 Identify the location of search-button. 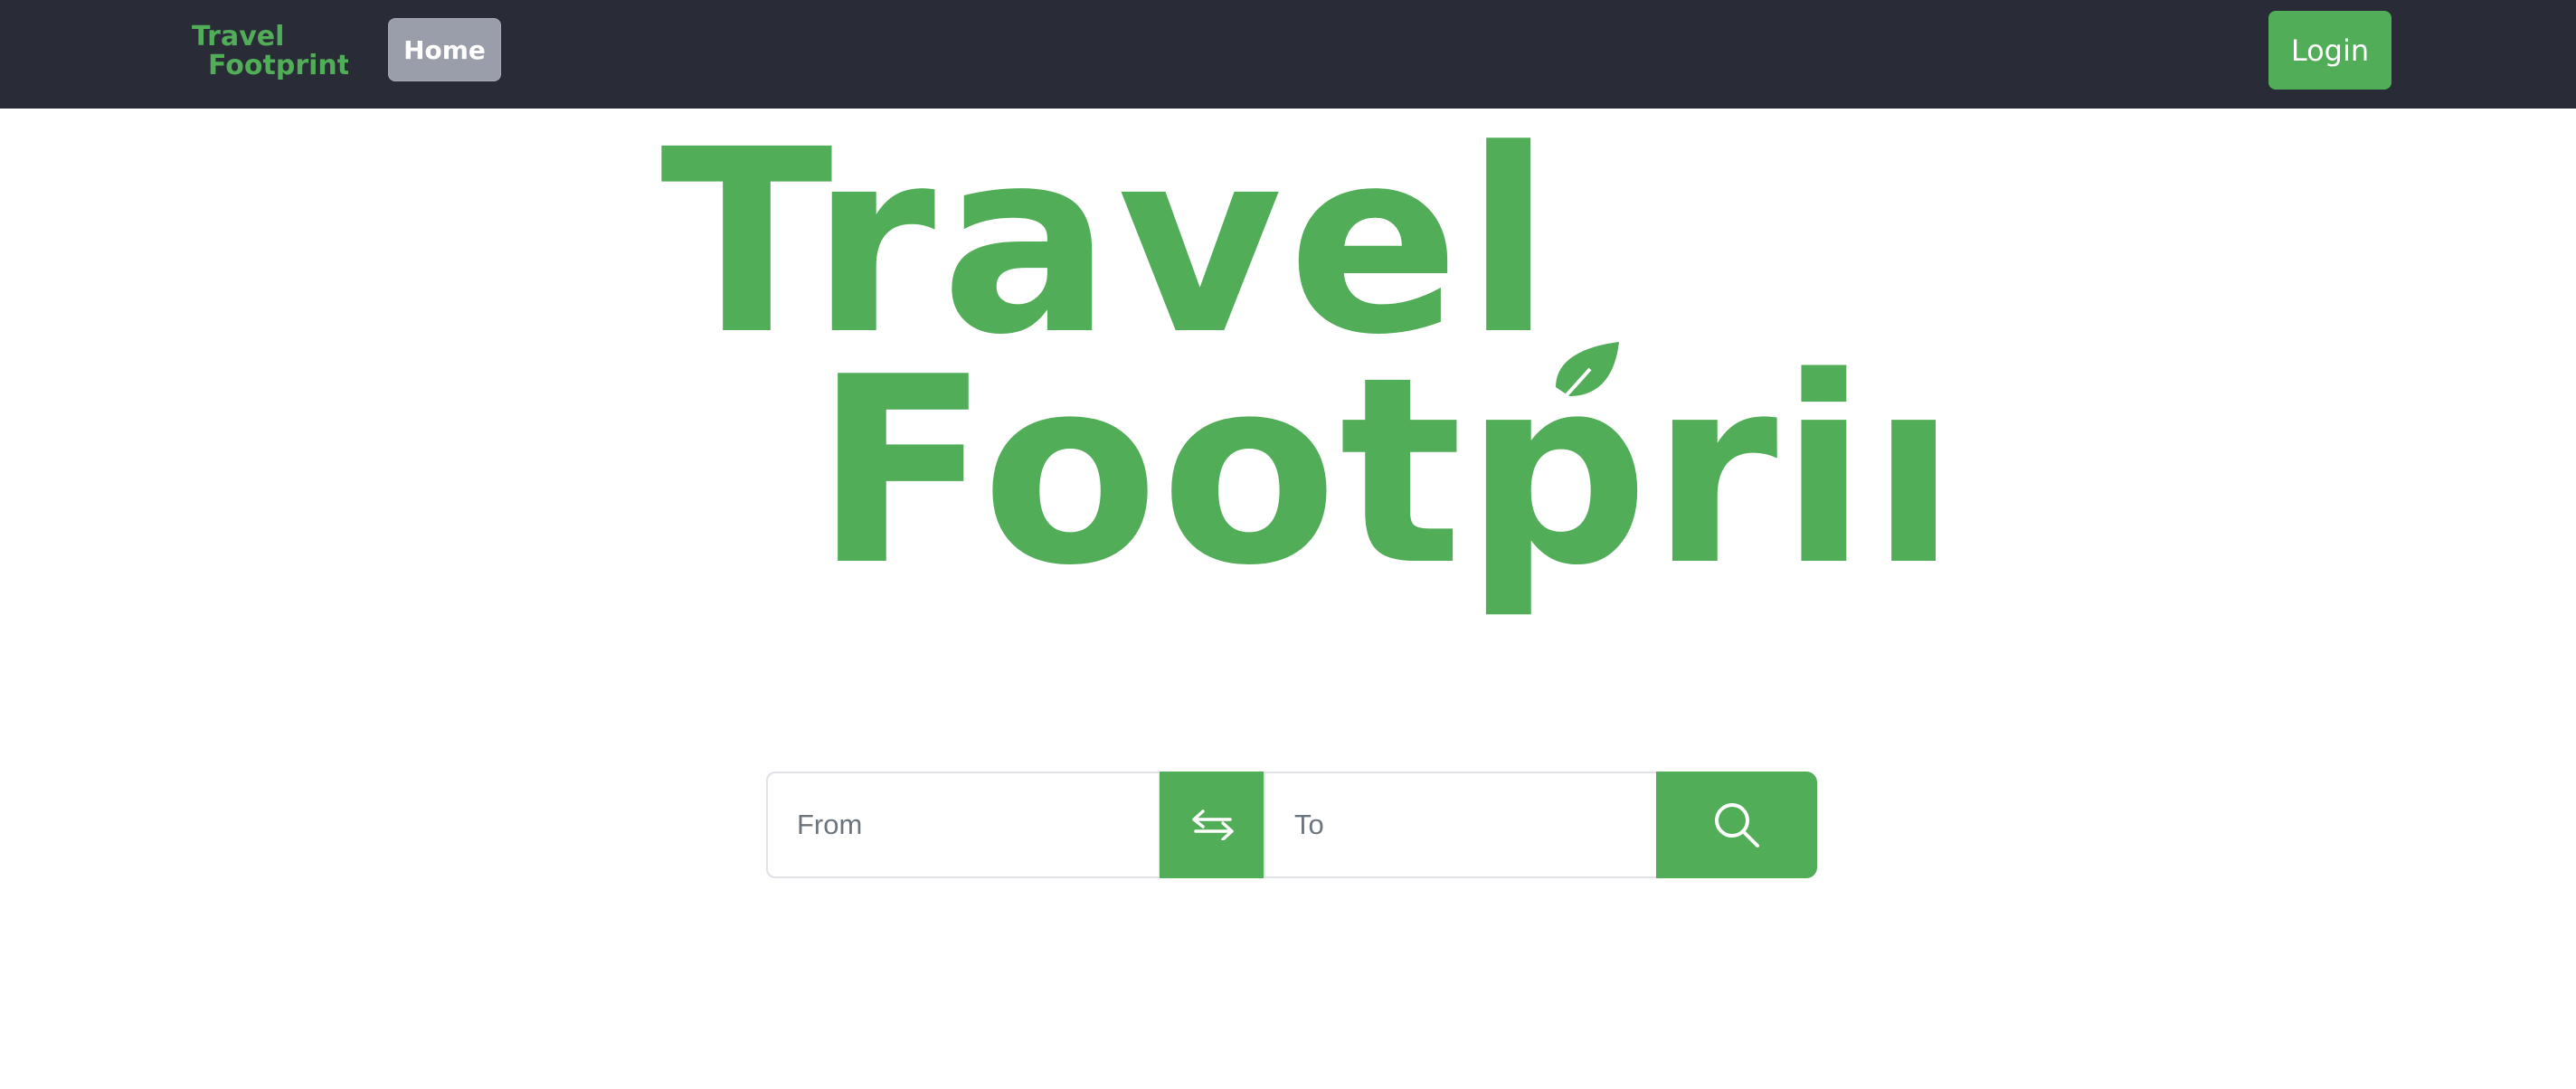
(1737, 825).